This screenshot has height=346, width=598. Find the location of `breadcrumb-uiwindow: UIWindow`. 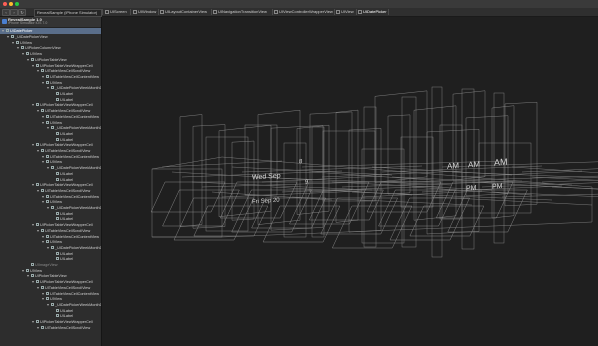

breadcrumb-uiwindow: UIWindow is located at coordinates (144, 12).